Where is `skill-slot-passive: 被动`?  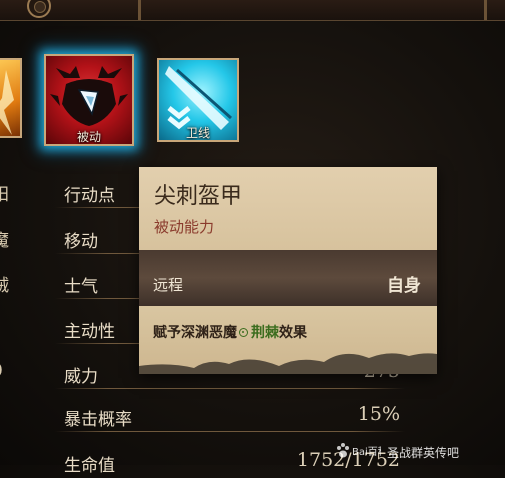 skill-slot-passive: 被动 is located at coordinates (89, 100).